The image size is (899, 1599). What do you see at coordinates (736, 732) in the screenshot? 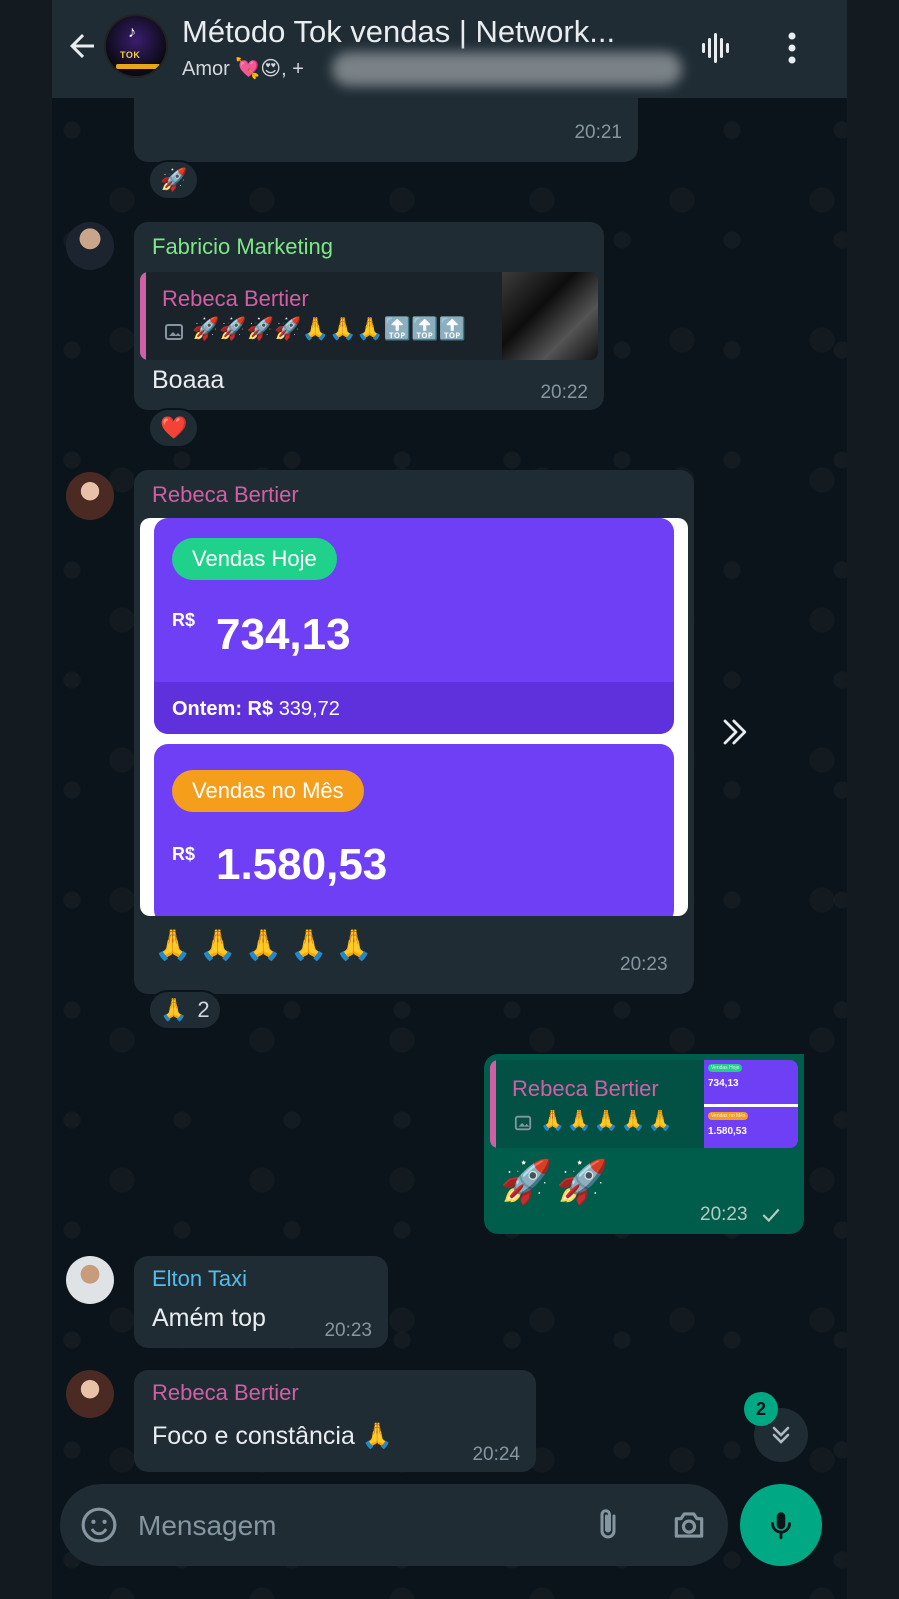
I see `forward-icon` at bounding box center [736, 732].